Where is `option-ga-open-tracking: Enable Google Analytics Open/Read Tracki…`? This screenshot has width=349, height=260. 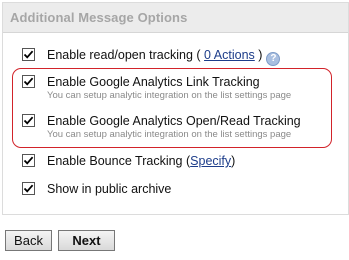
option-ga-open-tracking: Enable Google Analytics Open/Read Tracki… is located at coordinates (161, 127).